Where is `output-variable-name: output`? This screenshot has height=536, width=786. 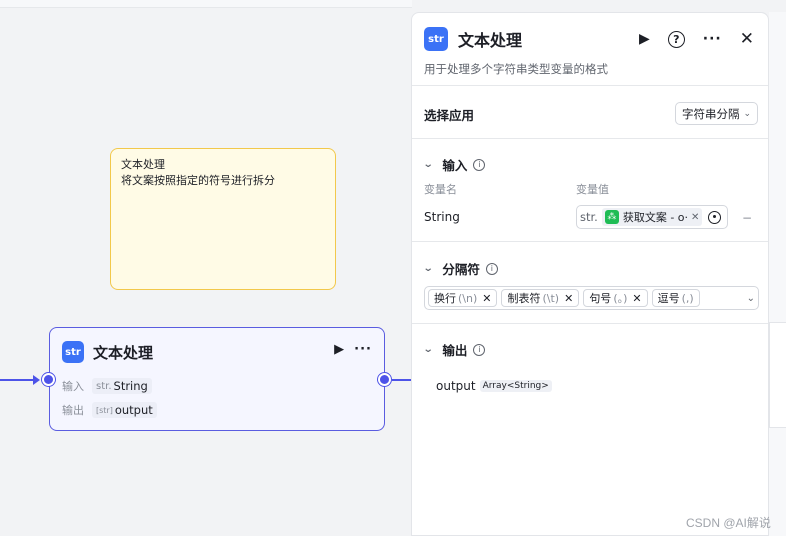
output-variable-name: output is located at coordinates (456, 386).